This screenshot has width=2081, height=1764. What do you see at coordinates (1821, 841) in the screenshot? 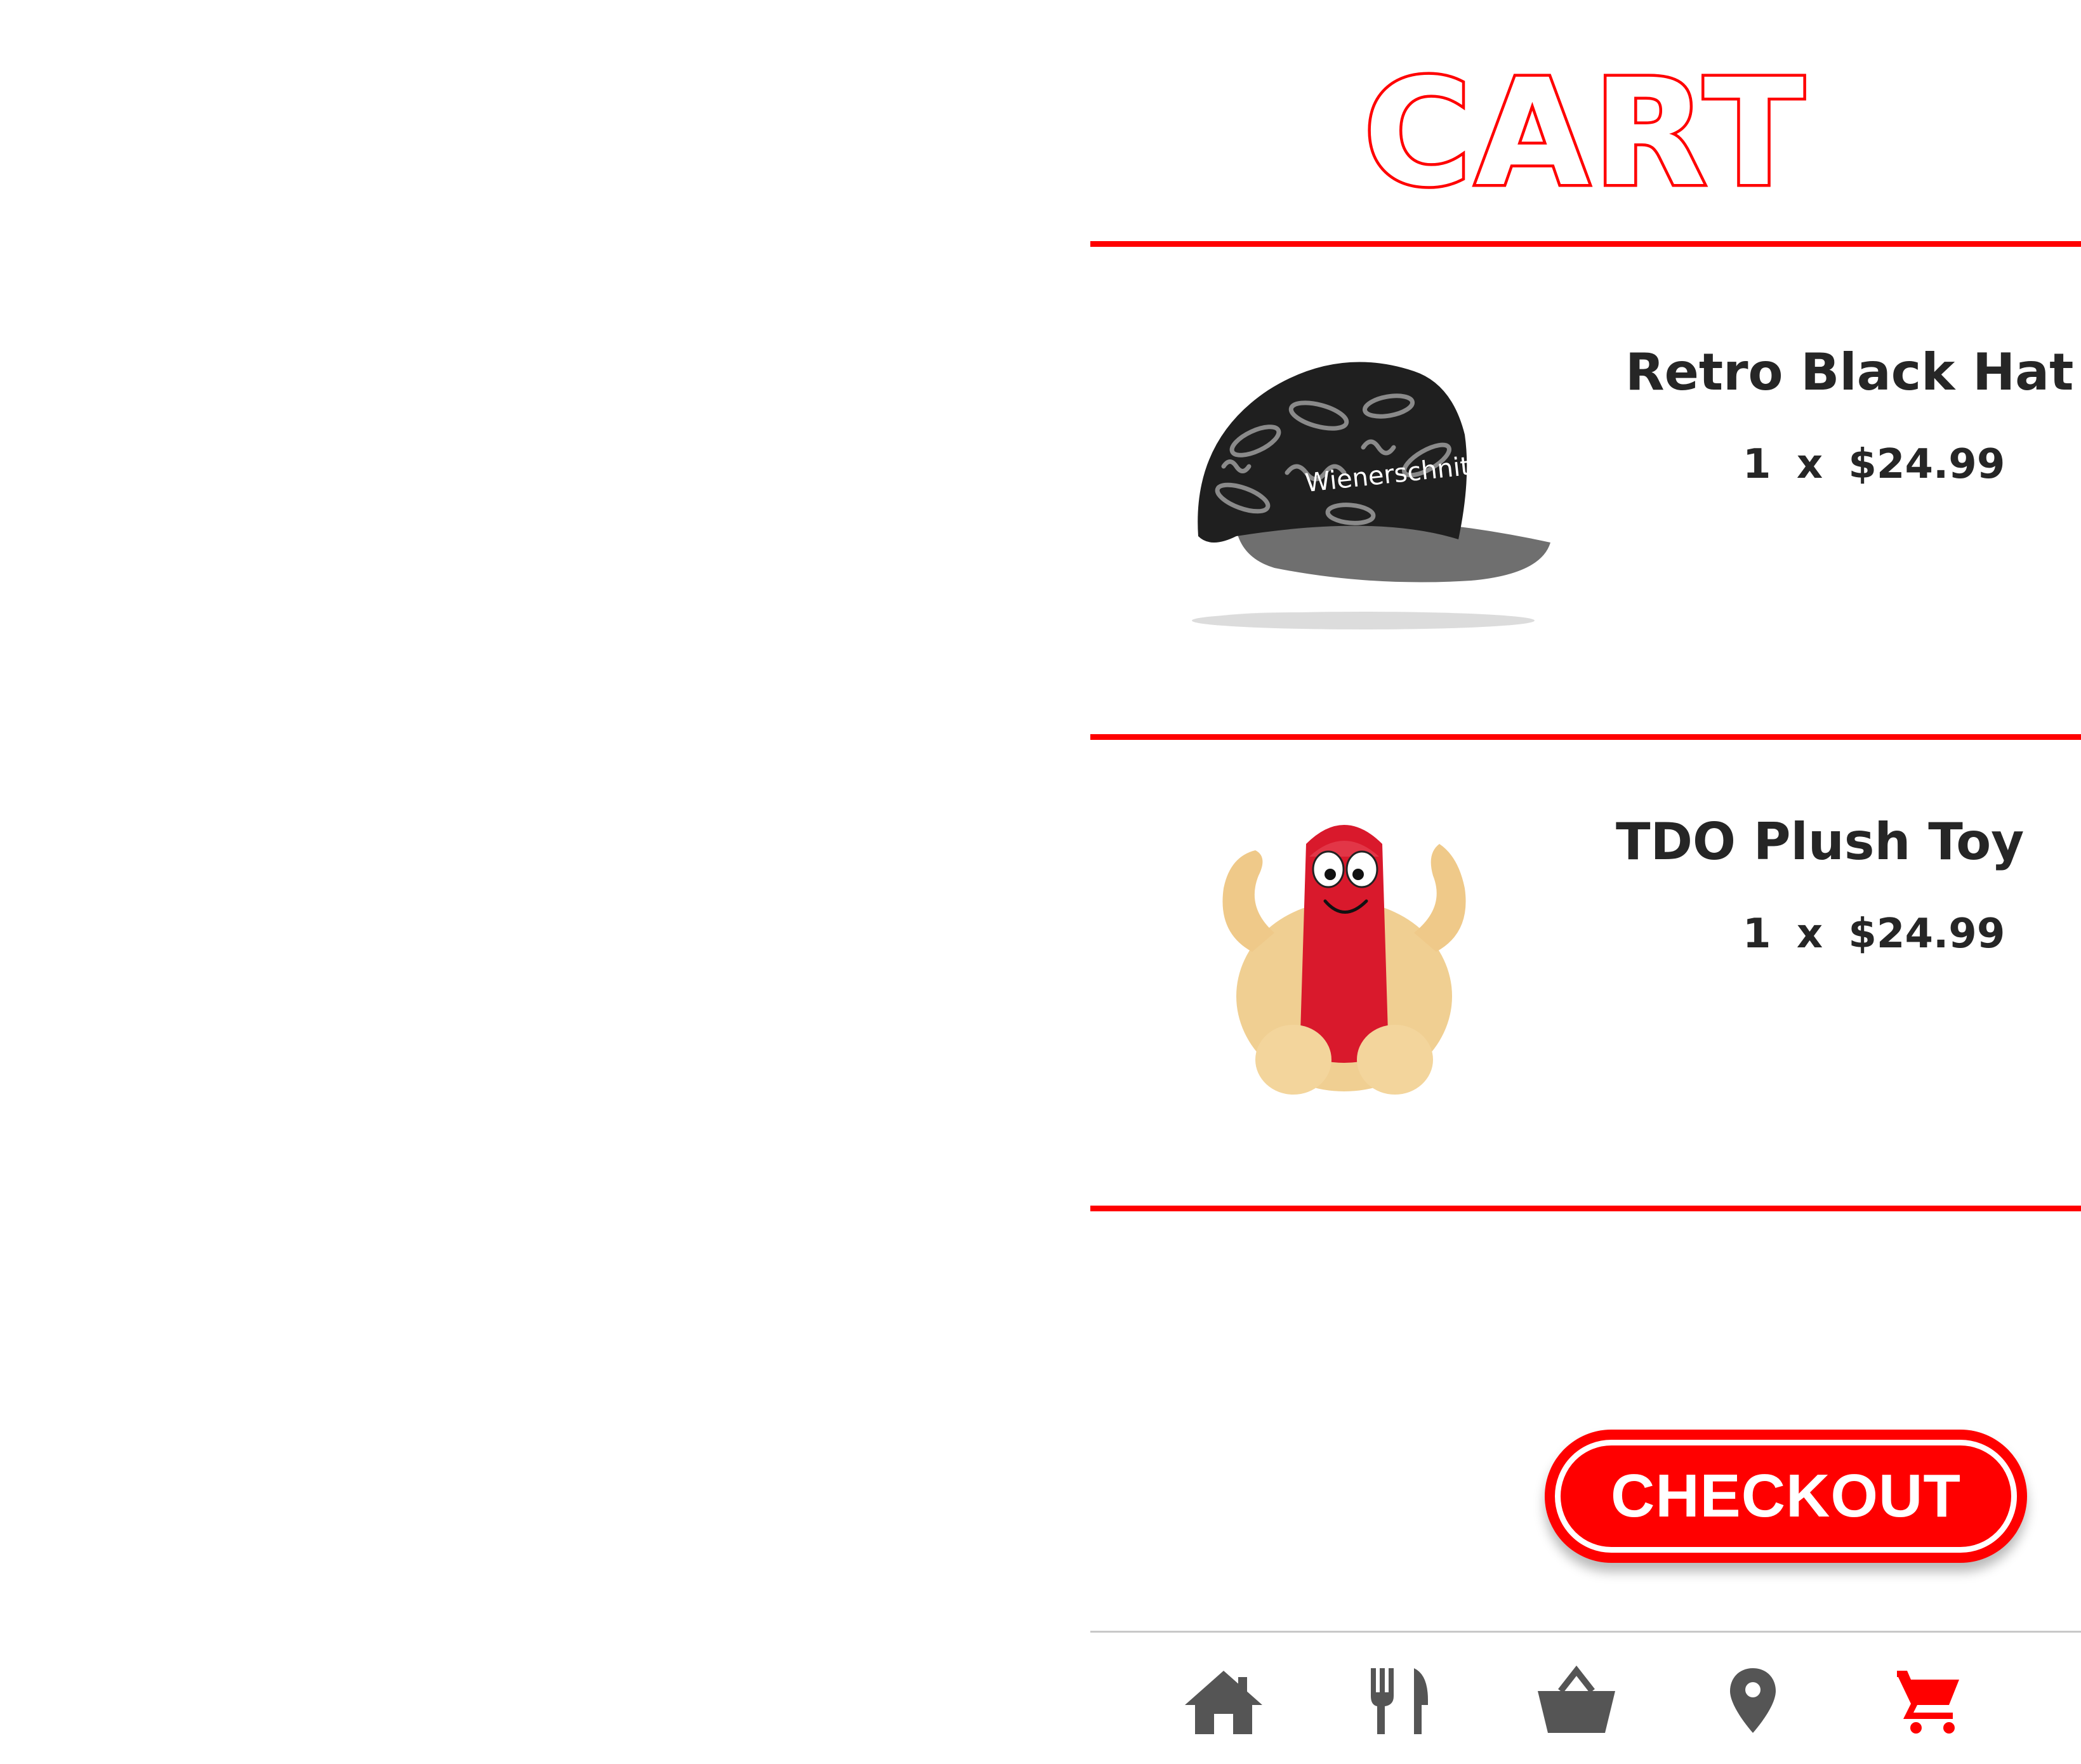
I see `item-name: TDO Plush Toy` at bounding box center [1821, 841].